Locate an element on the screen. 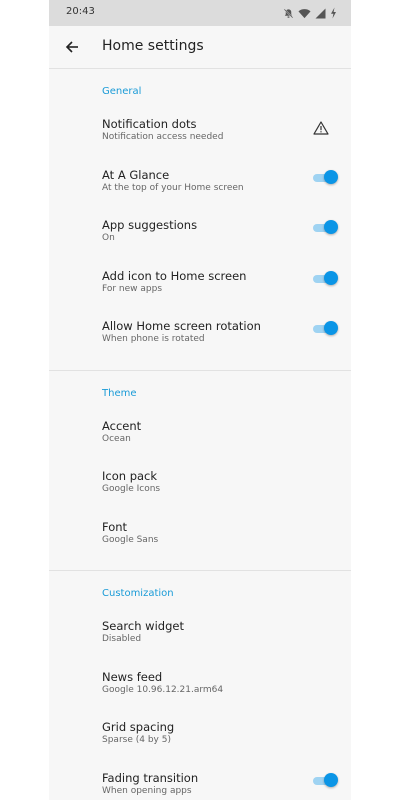 Image resolution: width=400 pixels, height=800 pixels. bell-off-icon is located at coordinates (288, 13).